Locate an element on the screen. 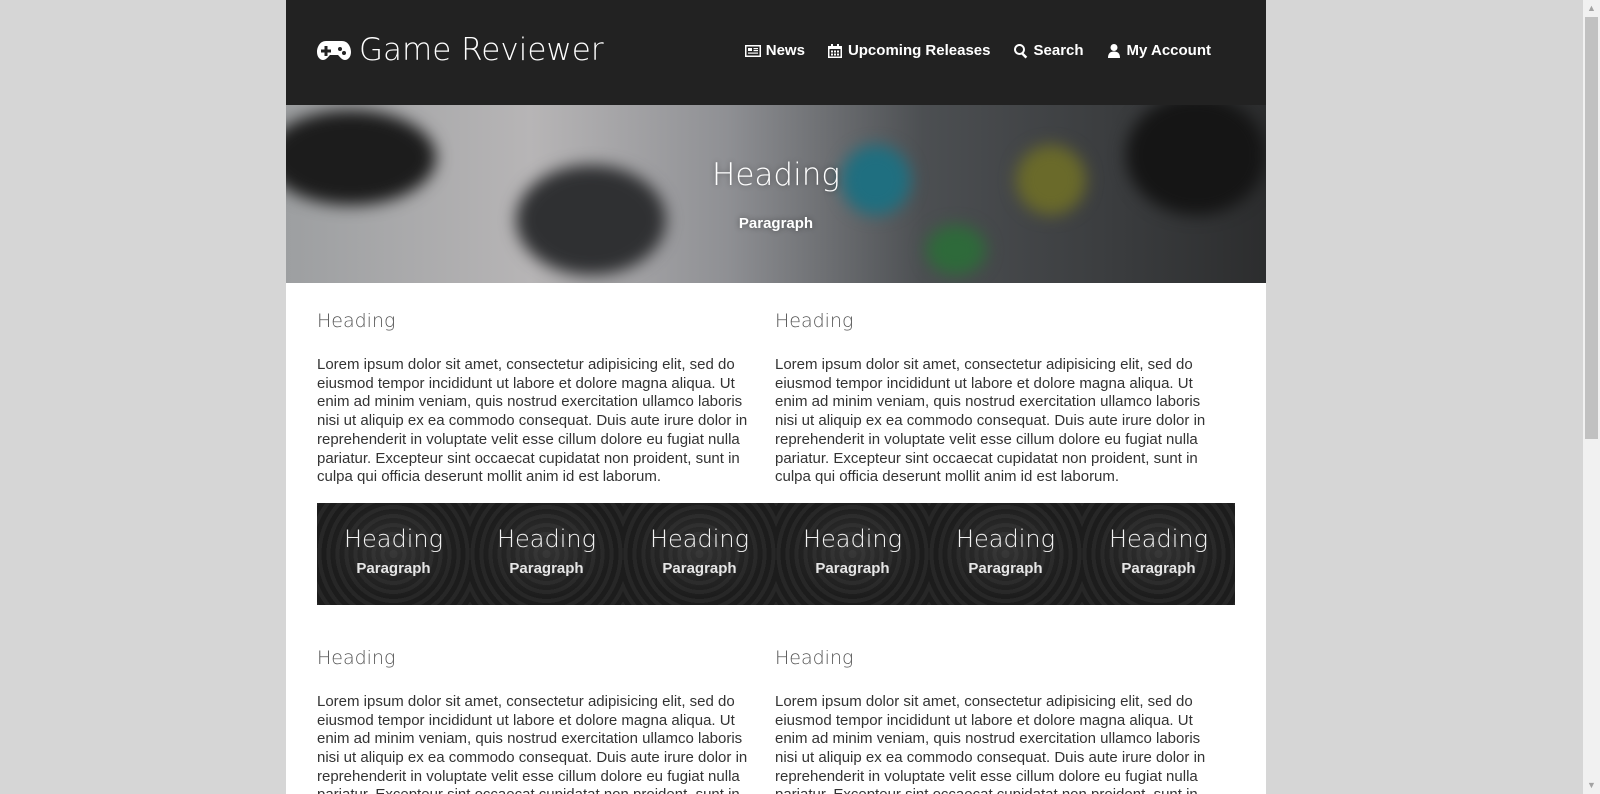 The width and height of the screenshot is (1600, 794). page-scrollbar: ▲ ▼ is located at coordinates (1591, 397).